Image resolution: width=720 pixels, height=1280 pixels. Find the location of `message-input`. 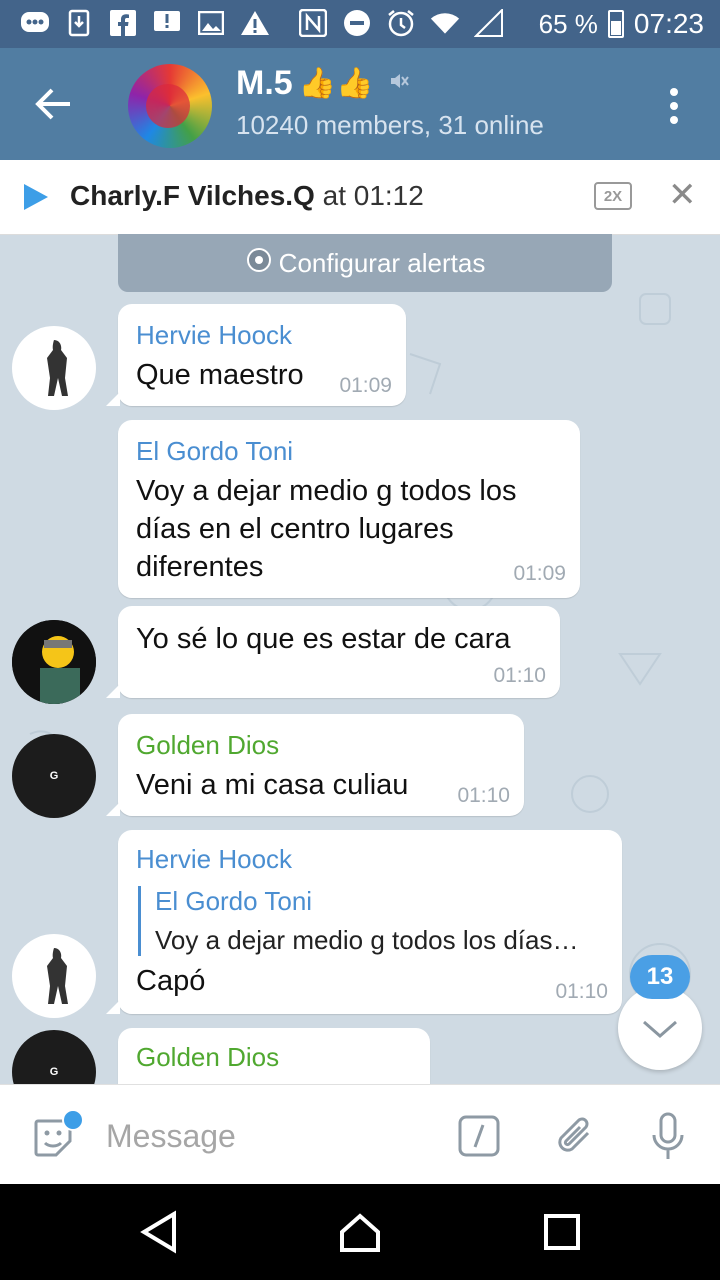

message-input is located at coordinates (266, 1136).